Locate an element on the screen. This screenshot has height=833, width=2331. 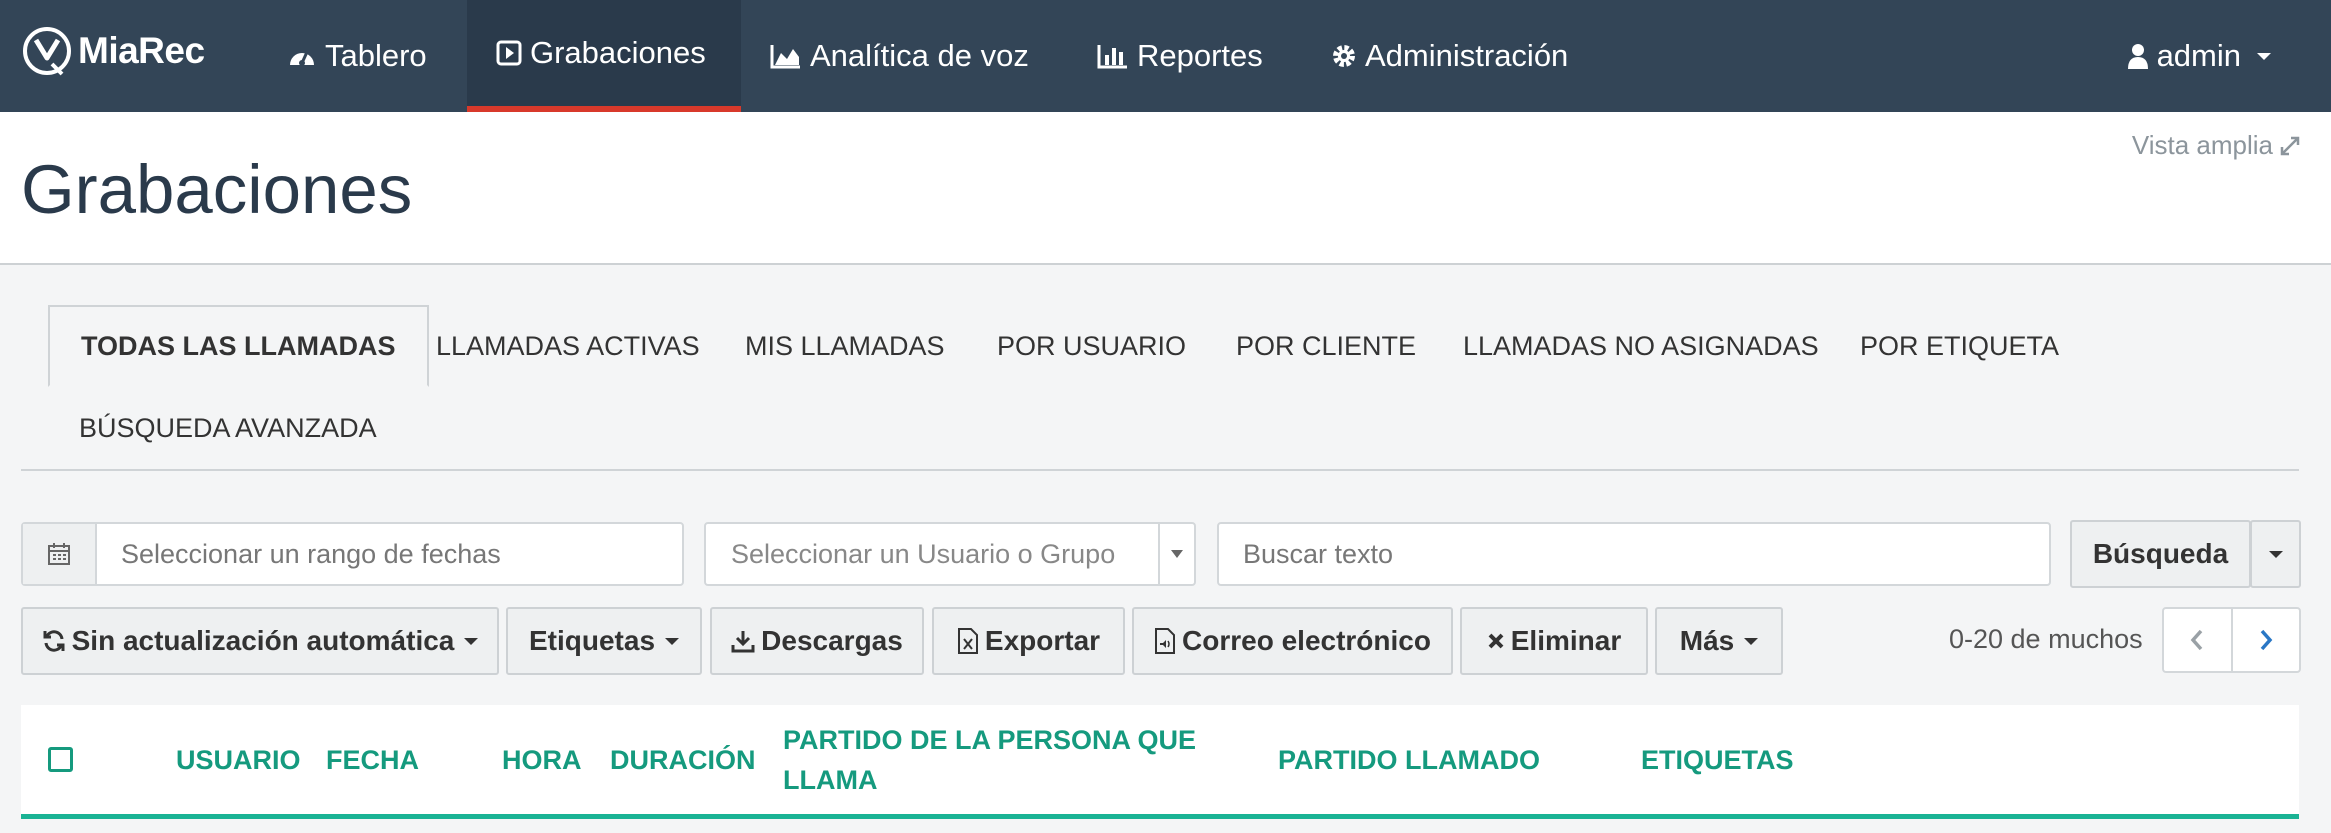
audio-file-icon is located at coordinates (1165, 641).